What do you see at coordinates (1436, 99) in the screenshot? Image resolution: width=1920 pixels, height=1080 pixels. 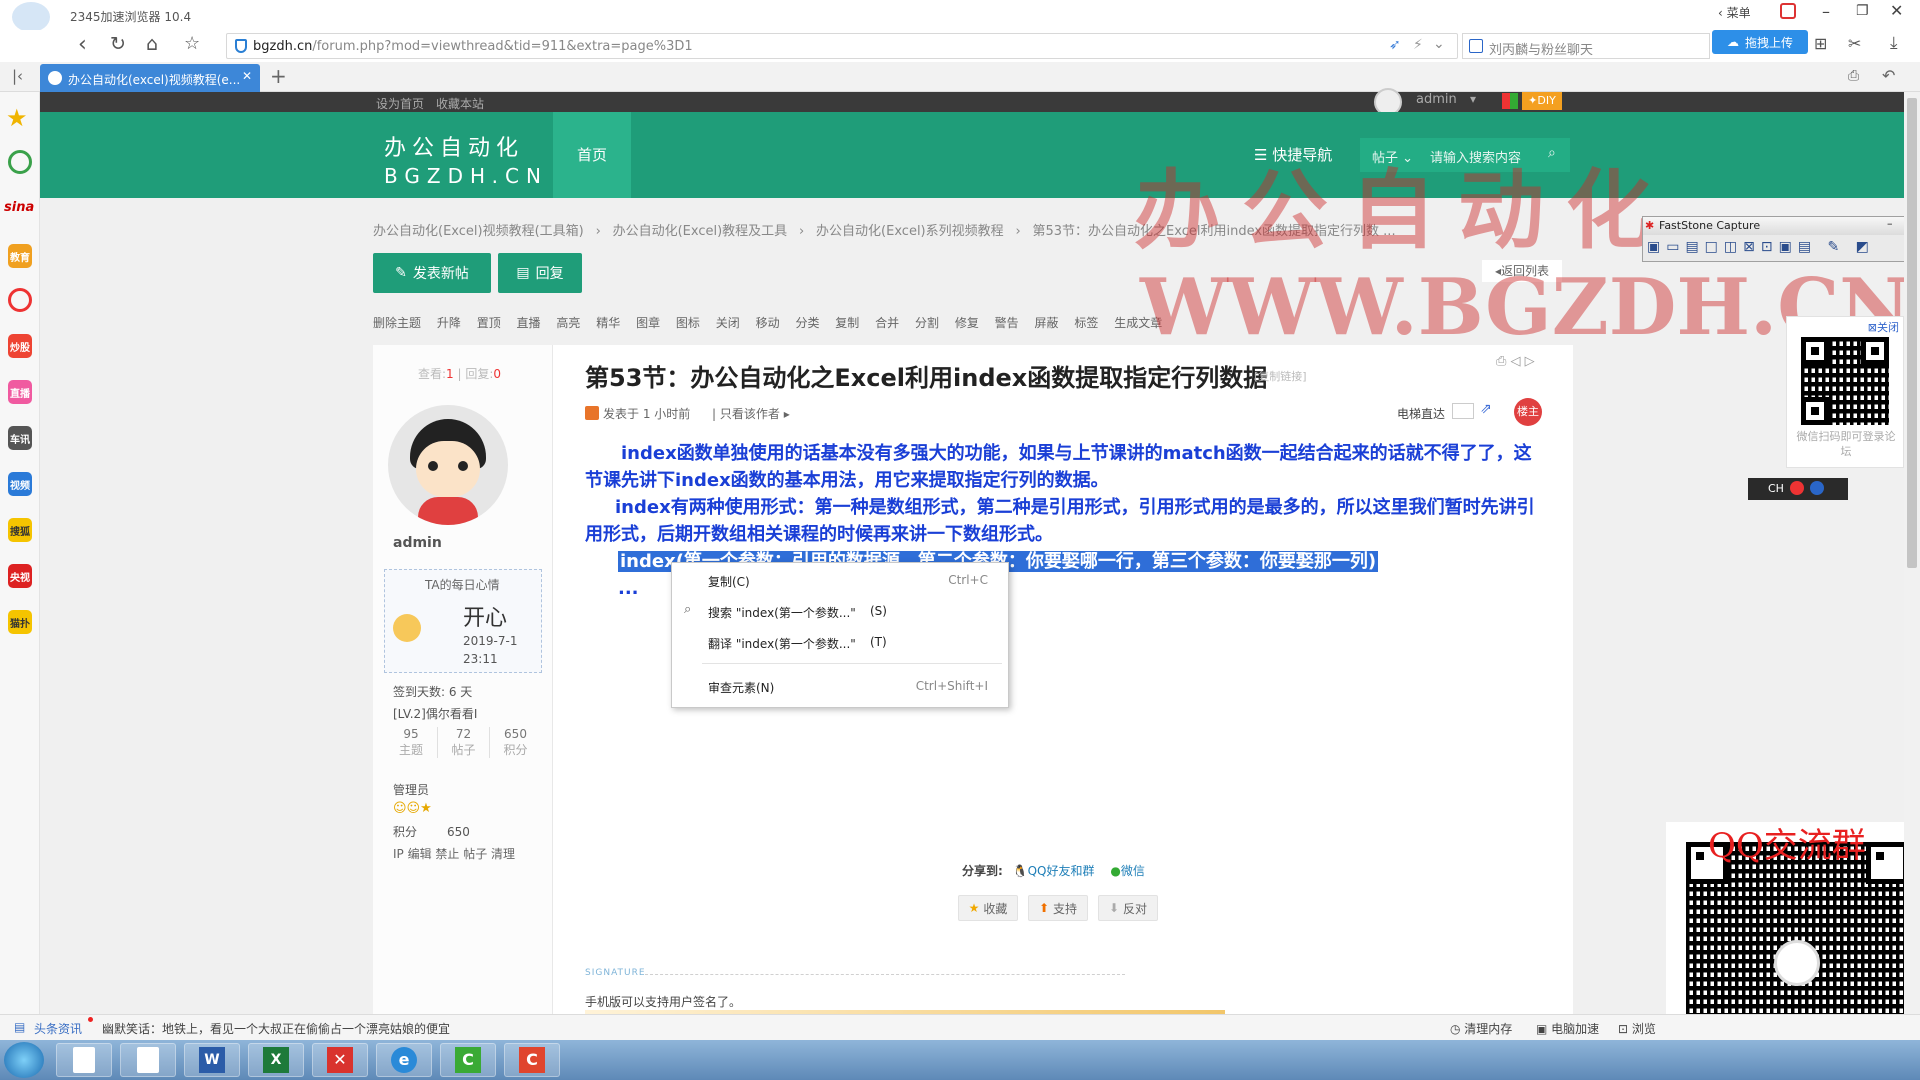 I see `header-username: admin` at bounding box center [1436, 99].